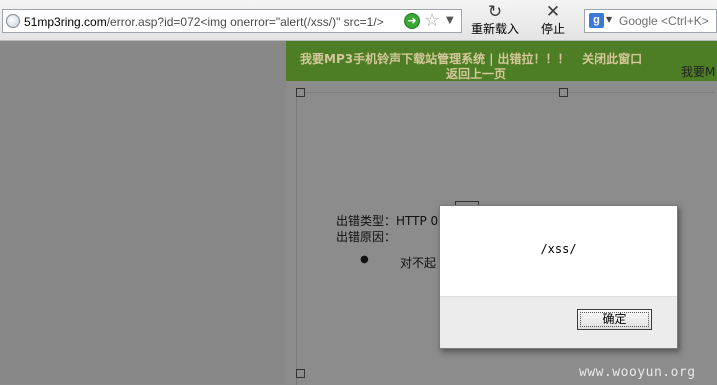 The width and height of the screenshot is (717, 385). I want to click on sorry-text: 对不起, so click(418, 263).